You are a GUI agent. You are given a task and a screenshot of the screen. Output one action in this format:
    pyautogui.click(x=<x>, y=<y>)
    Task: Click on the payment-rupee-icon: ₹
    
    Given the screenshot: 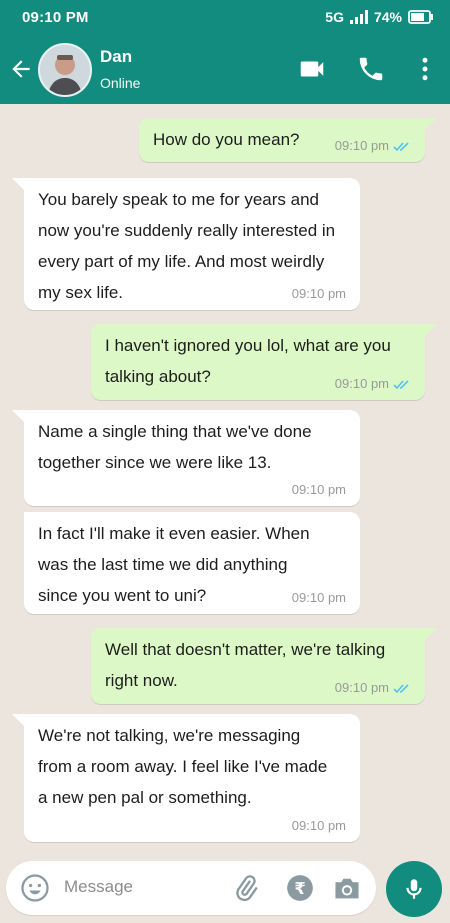 What is the action you would take?
    pyautogui.click(x=300, y=888)
    